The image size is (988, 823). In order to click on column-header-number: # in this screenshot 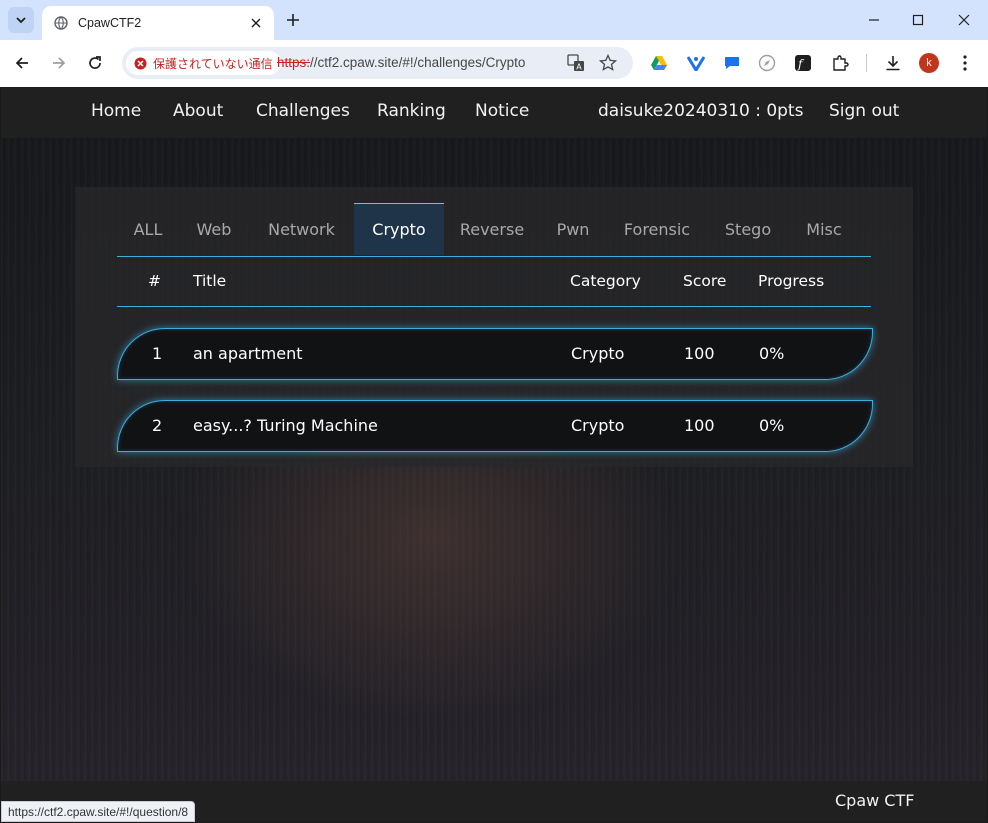, I will do `click(154, 281)`.